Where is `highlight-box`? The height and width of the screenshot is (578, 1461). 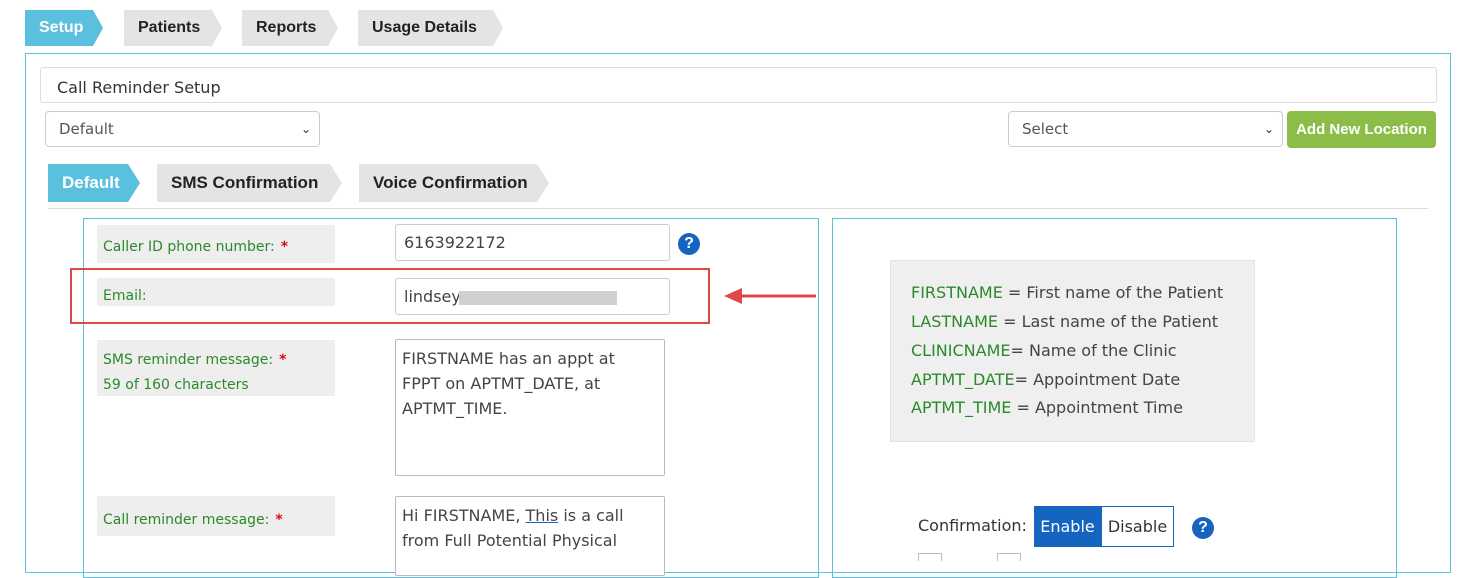
highlight-box is located at coordinates (390, 296).